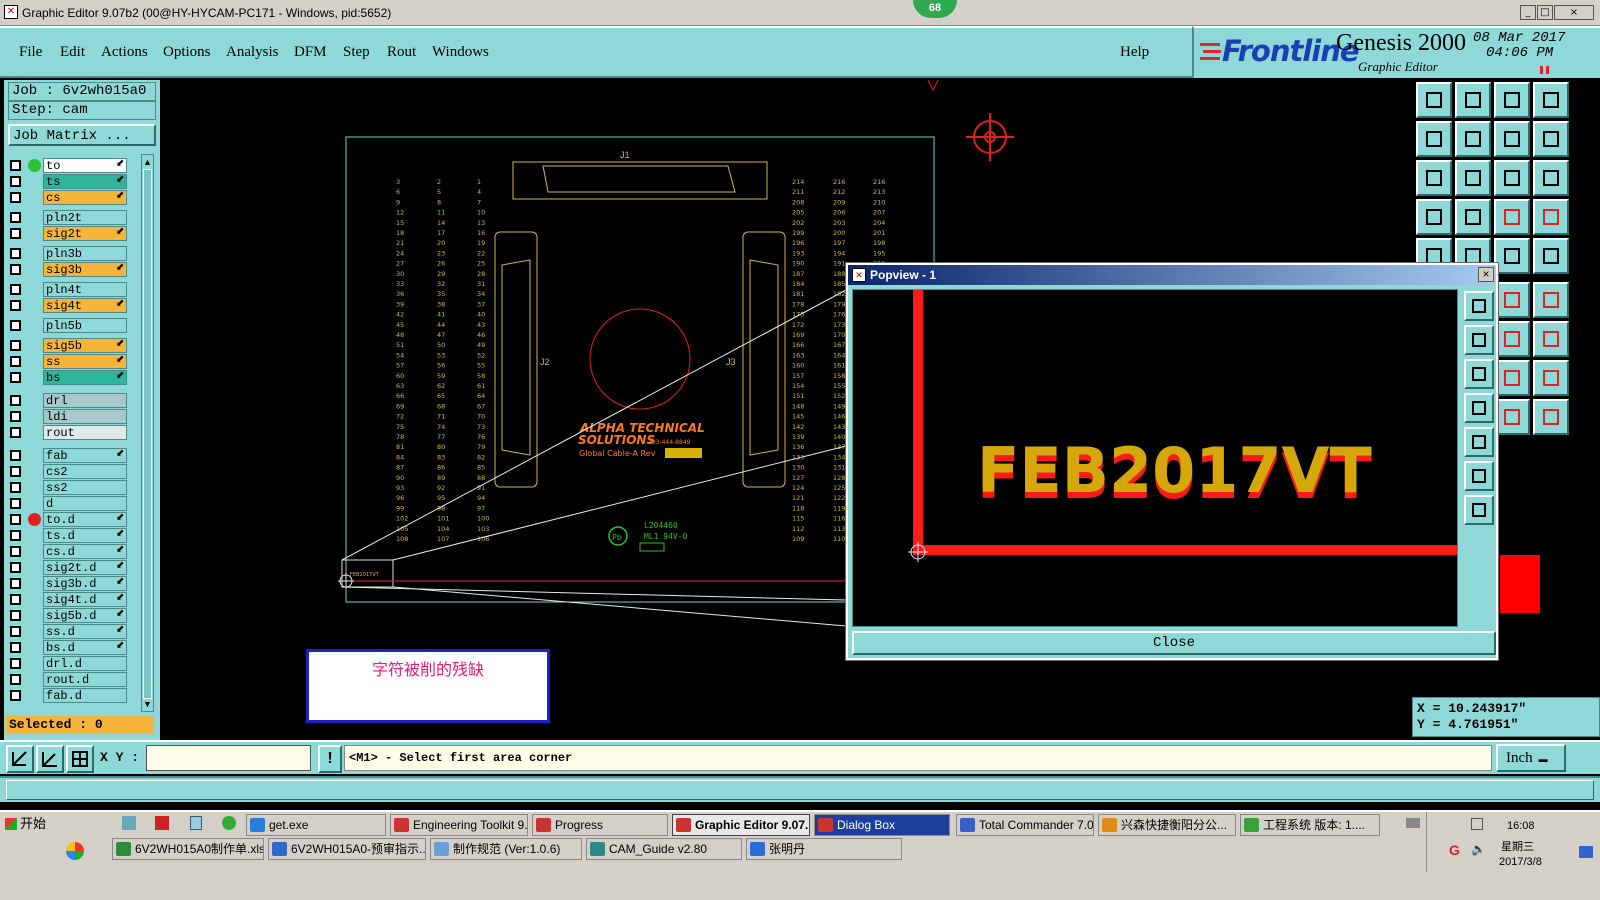 The width and height of the screenshot is (1600, 900). I want to click on layer-name: rout.d, so click(85, 679).